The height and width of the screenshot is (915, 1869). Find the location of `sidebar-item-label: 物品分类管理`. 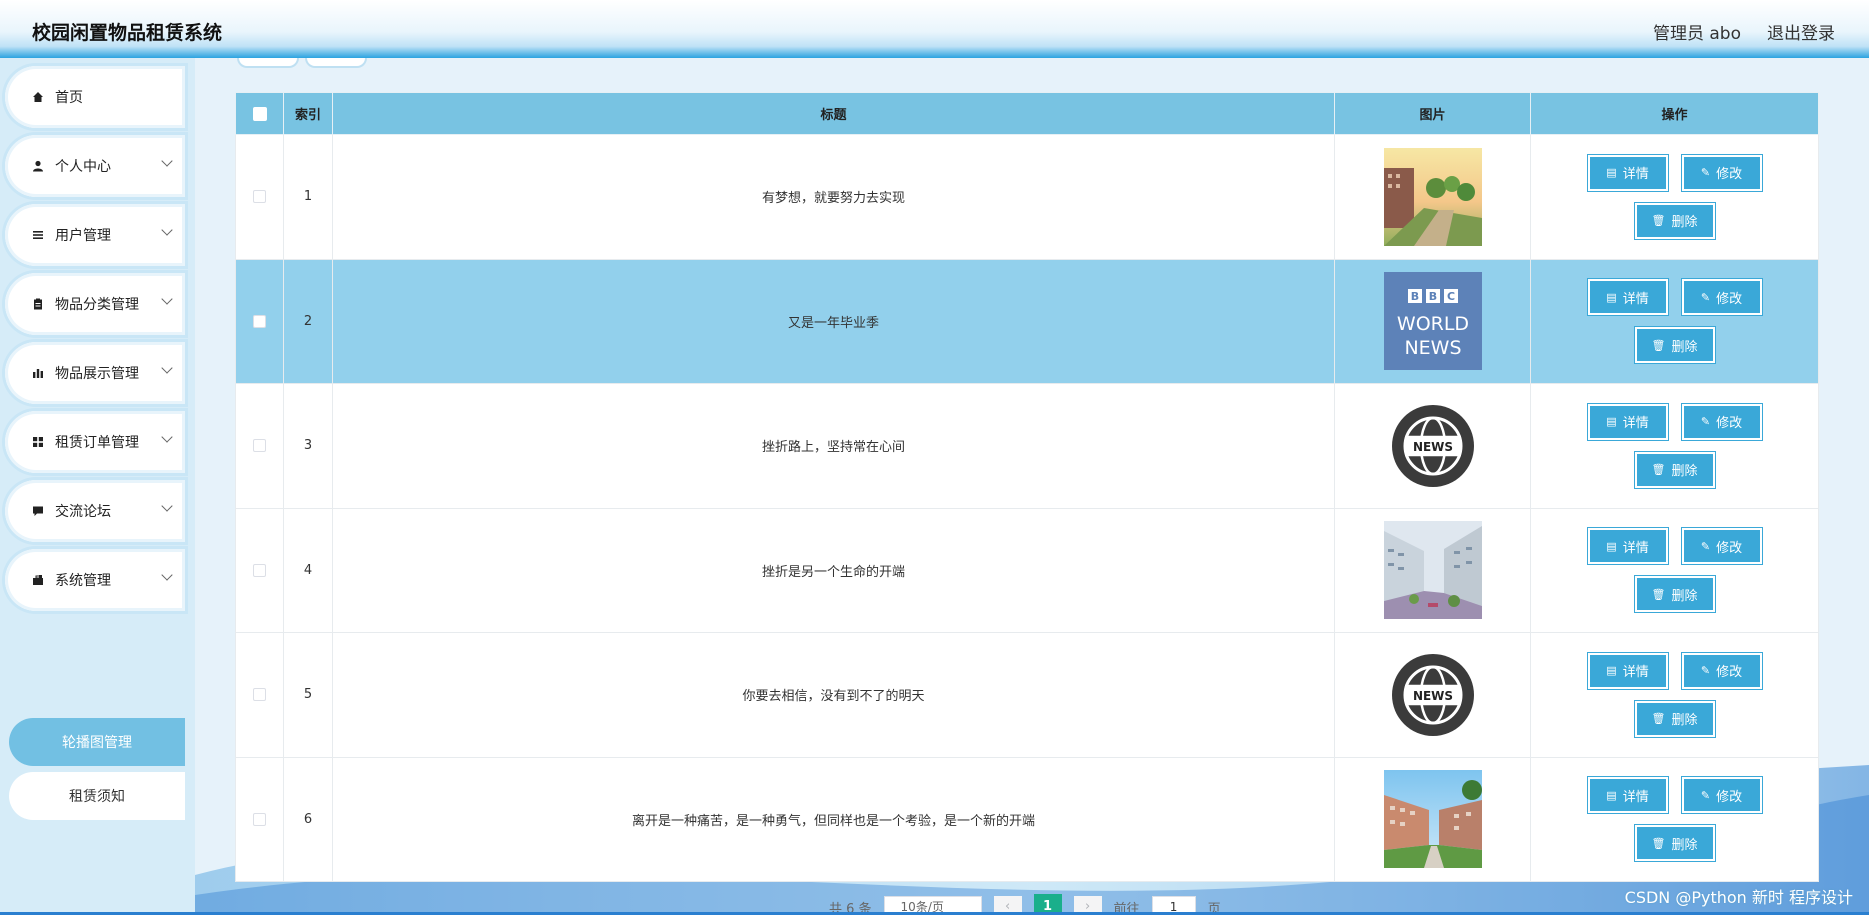

sidebar-item-label: 物品分类管理 is located at coordinates (97, 305).